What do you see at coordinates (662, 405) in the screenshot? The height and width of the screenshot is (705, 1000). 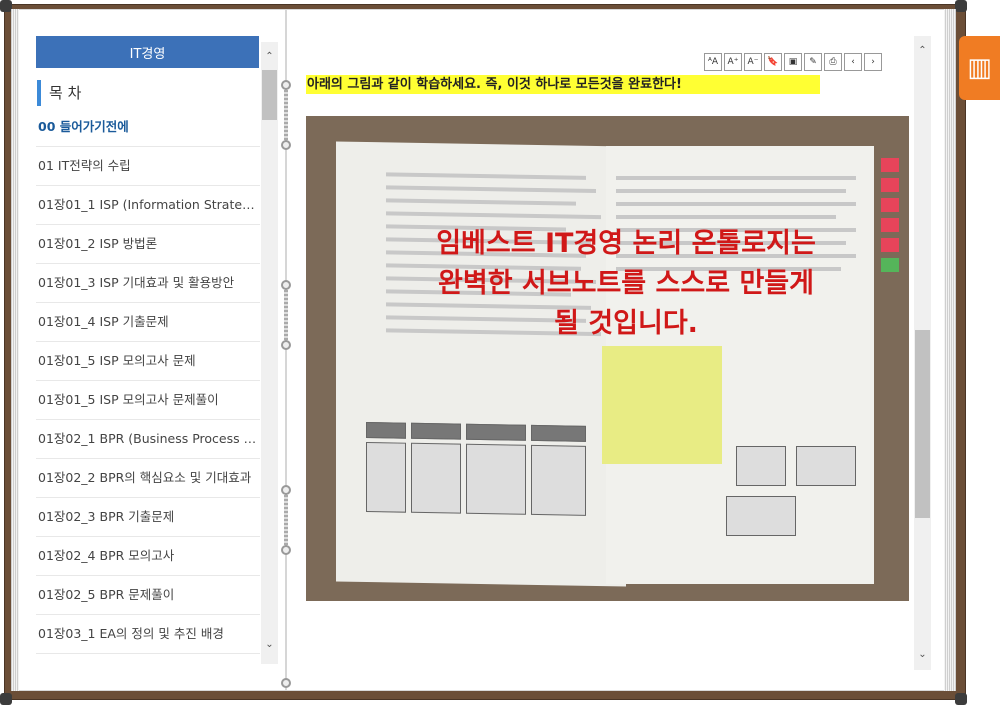 I see `sticky-note` at bounding box center [662, 405].